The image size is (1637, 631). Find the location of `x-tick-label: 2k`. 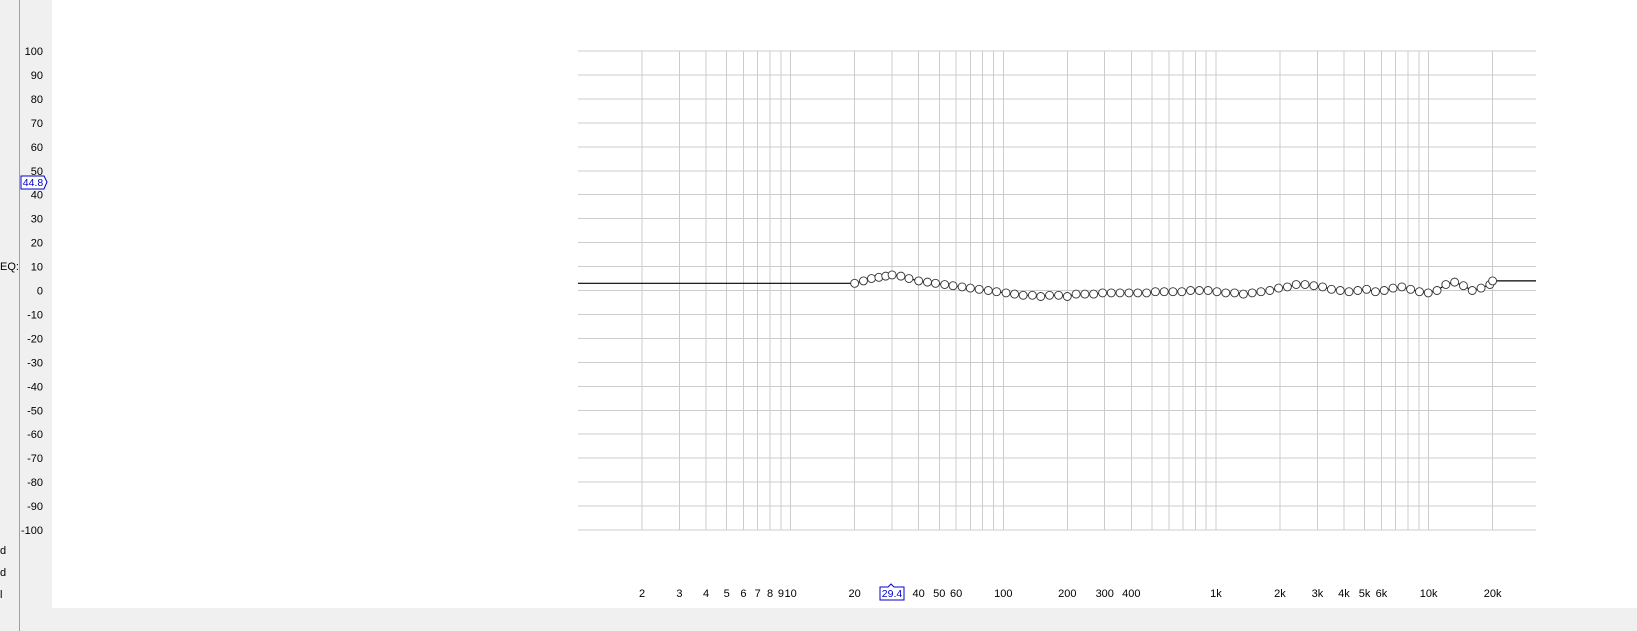

x-tick-label: 2k is located at coordinates (1280, 594).